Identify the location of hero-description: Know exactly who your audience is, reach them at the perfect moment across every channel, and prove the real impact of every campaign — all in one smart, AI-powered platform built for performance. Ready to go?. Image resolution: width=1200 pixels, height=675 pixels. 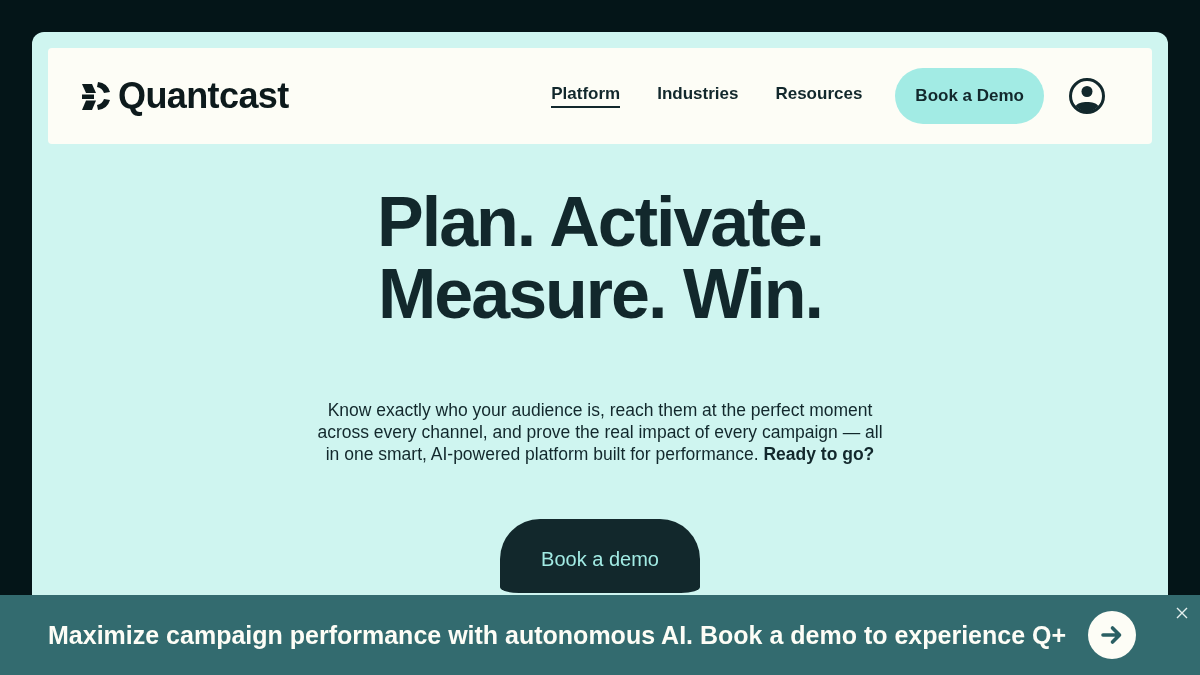
(600, 432).